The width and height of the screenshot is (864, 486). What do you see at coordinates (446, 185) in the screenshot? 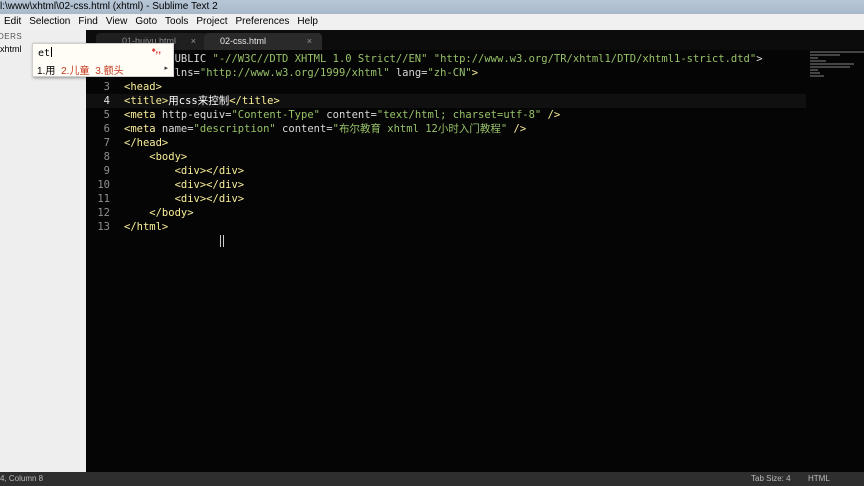
I see `code-line: 10 <div></div>` at bounding box center [446, 185].